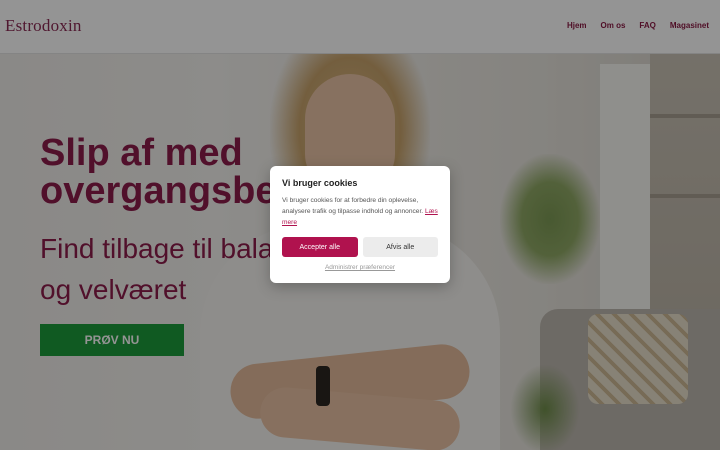  Describe the element at coordinates (320, 183) in the screenshot. I see `cookie-dialog-title: Vi bruger cookies` at that location.